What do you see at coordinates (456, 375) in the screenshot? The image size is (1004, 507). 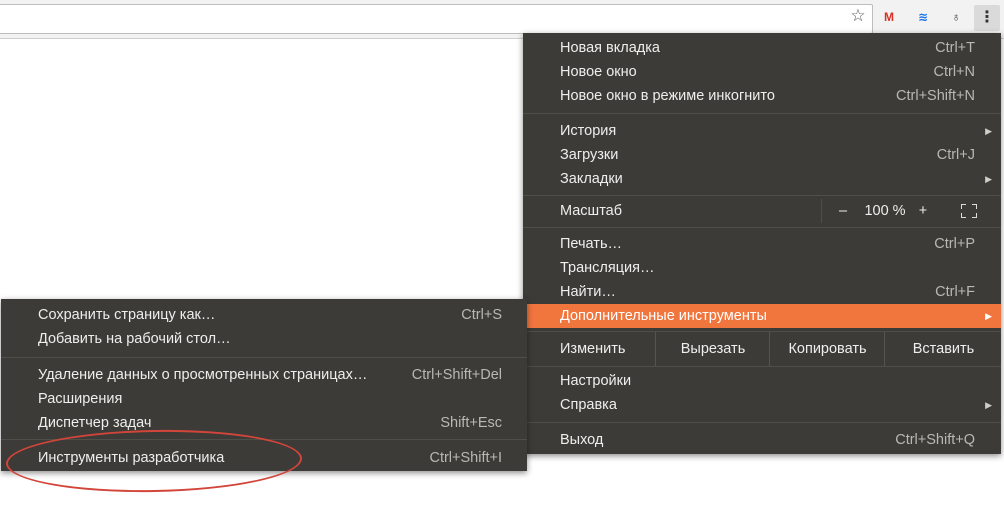 I see `menu-item-shortcut: Ctrl+Shift+Del` at bounding box center [456, 375].